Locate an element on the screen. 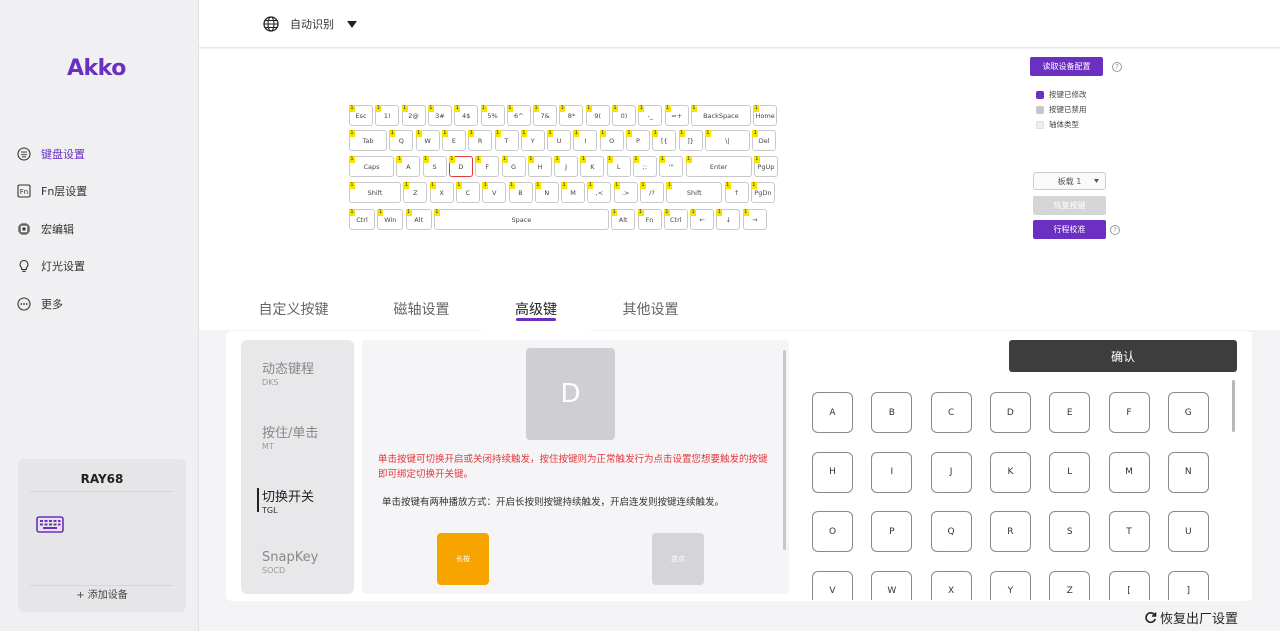 The height and width of the screenshot is (631, 1280). key: 1;: is located at coordinates (645, 166).